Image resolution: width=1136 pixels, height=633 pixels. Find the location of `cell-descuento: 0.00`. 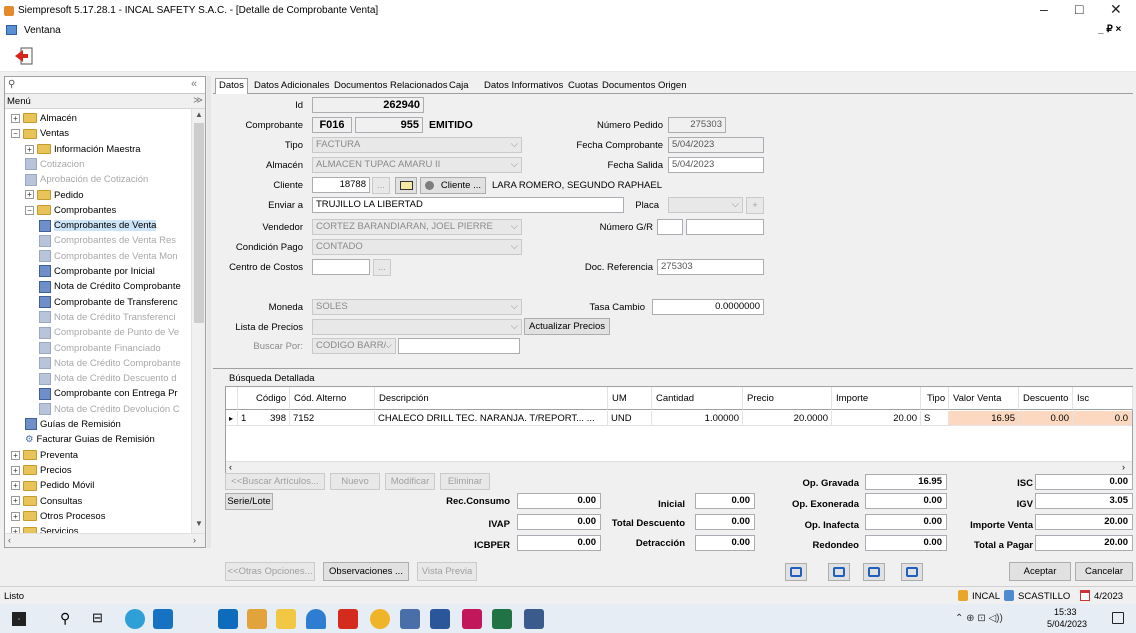

cell-descuento: 0.00 is located at coordinates (1046, 418).